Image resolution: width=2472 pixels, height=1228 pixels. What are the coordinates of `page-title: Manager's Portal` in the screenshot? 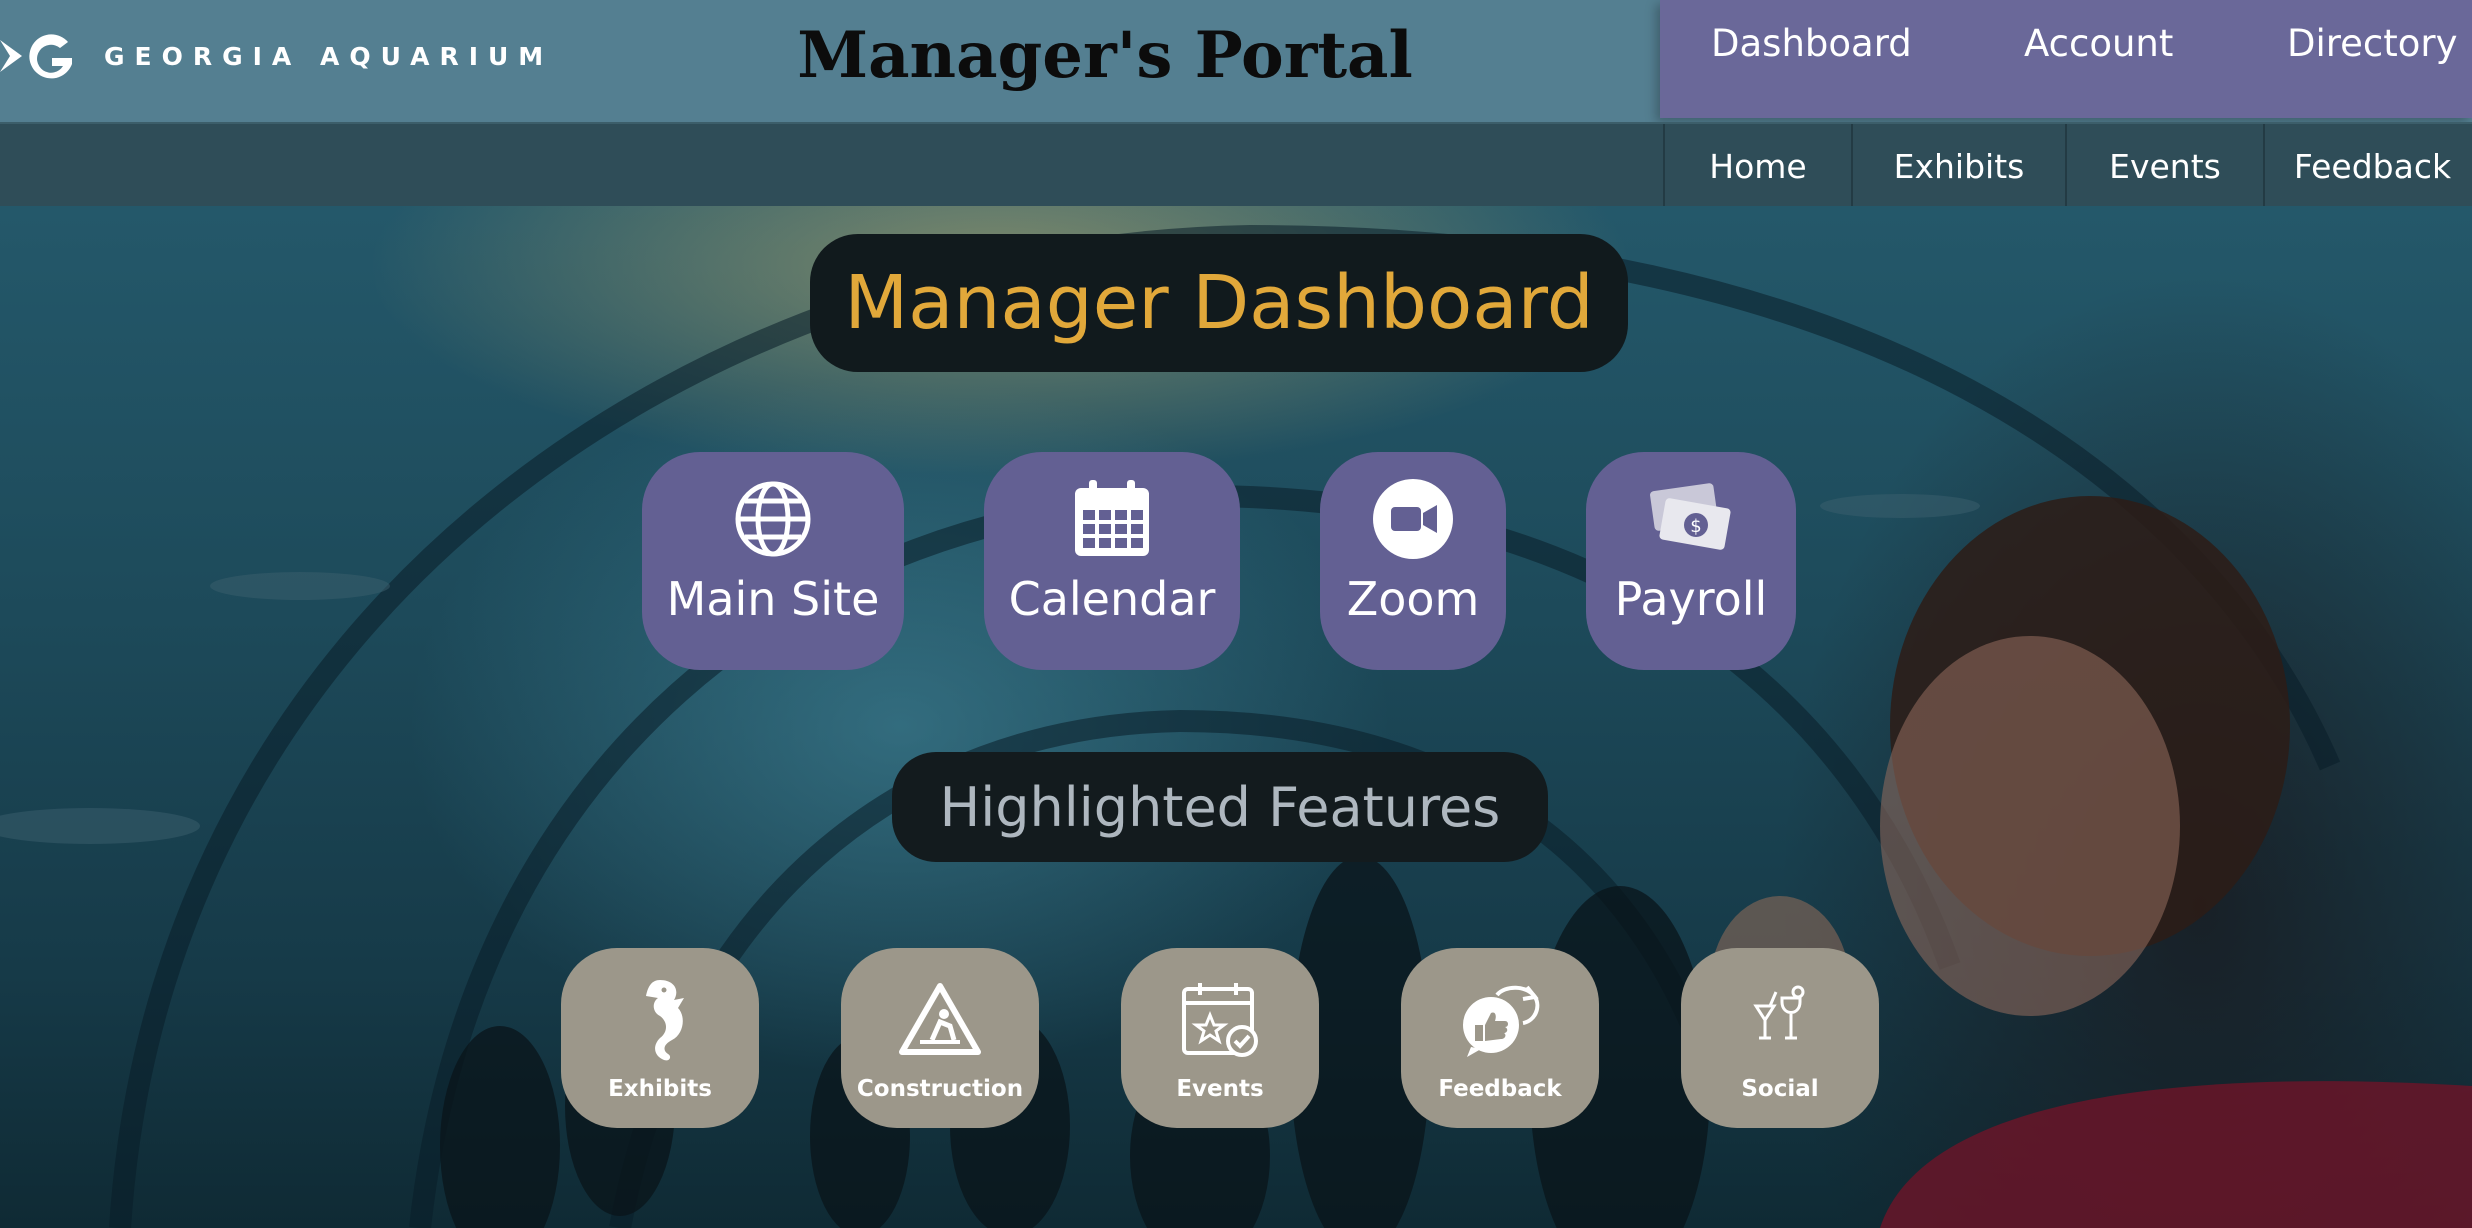 It's located at (1105, 55).